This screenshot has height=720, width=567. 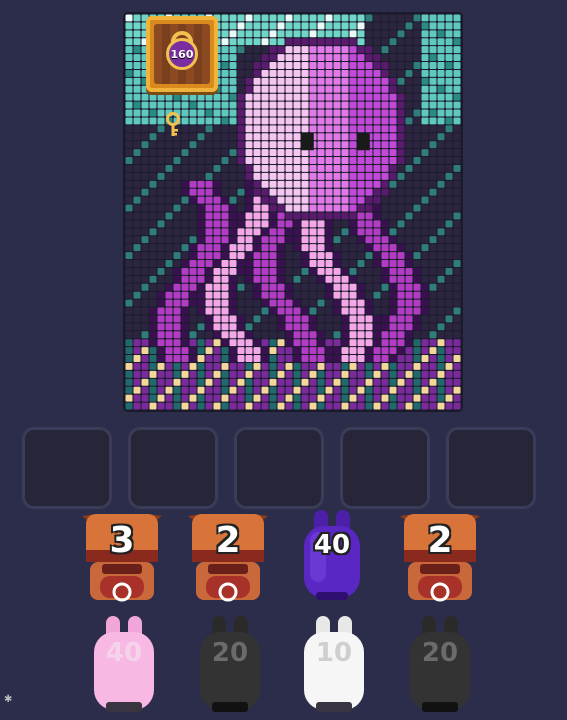 What do you see at coordinates (124, 664) in the screenshot?
I see `pink-bunny-piece: 40` at bounding box center [124, 664].